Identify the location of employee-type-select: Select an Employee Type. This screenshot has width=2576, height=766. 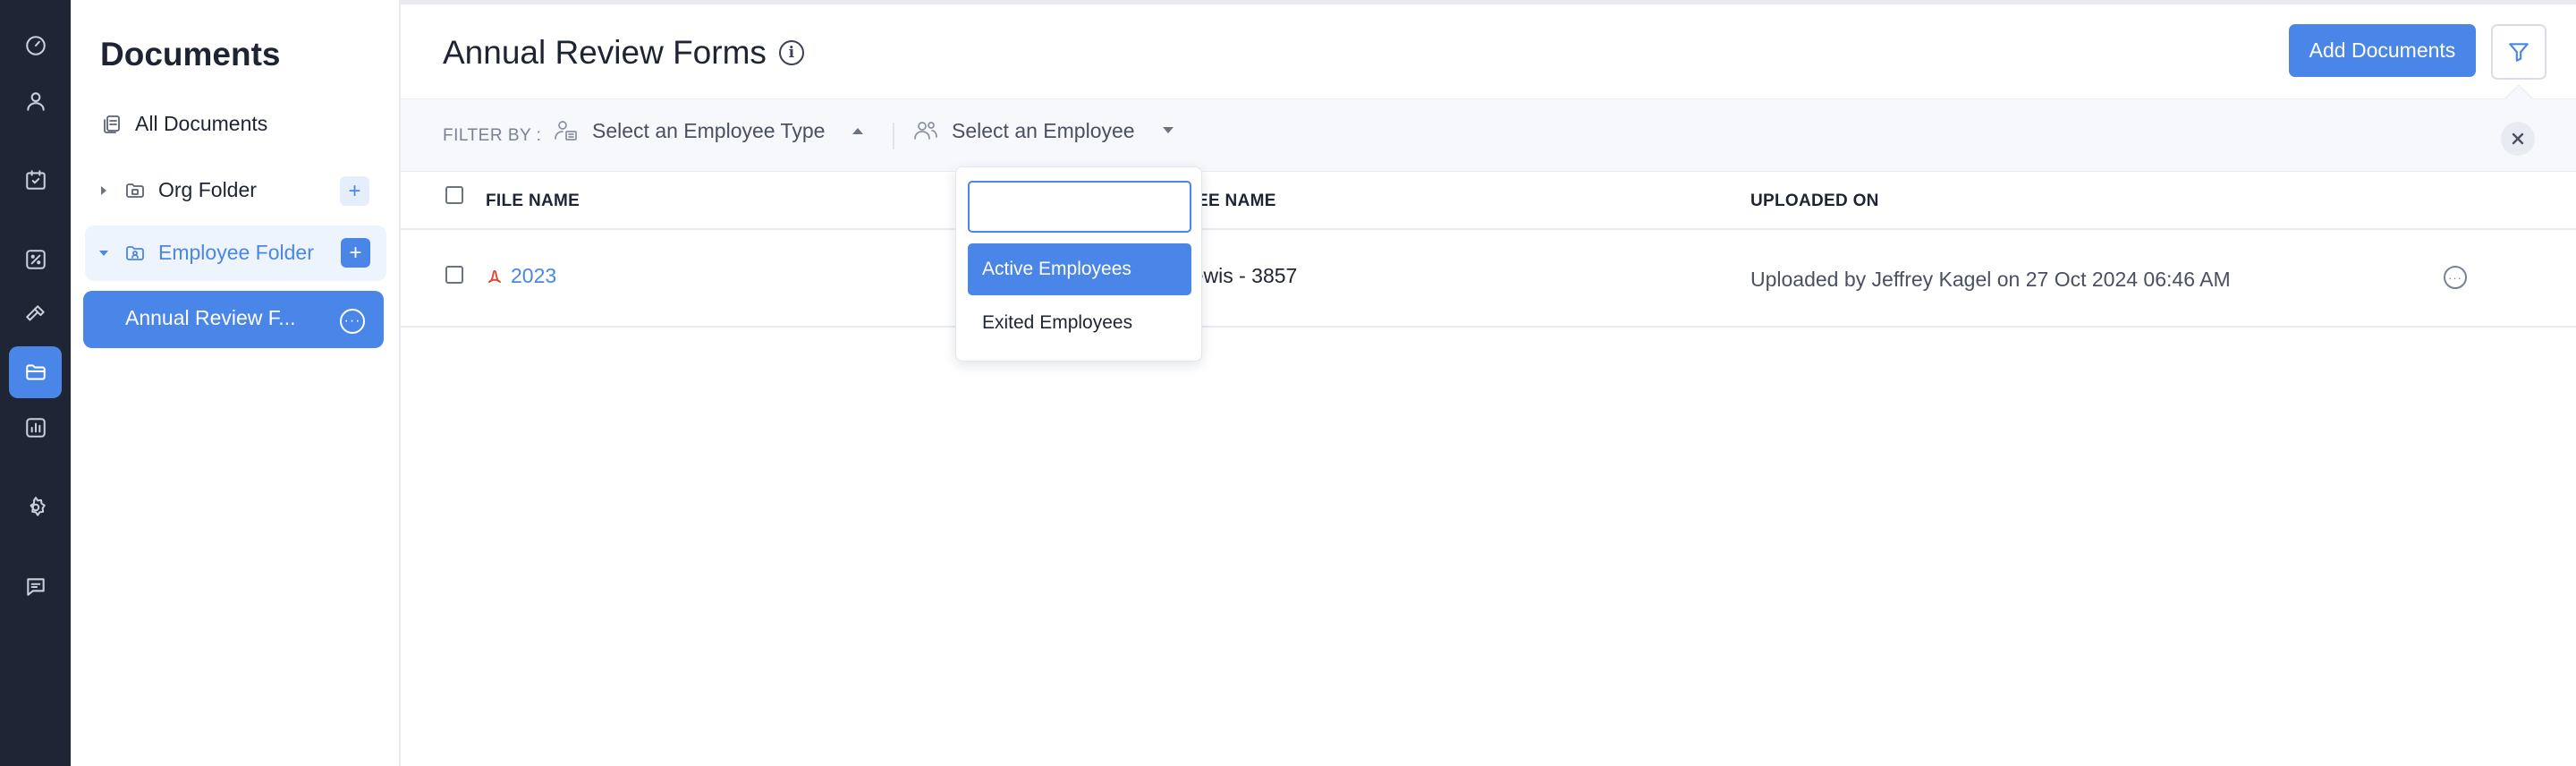
(708, 130).